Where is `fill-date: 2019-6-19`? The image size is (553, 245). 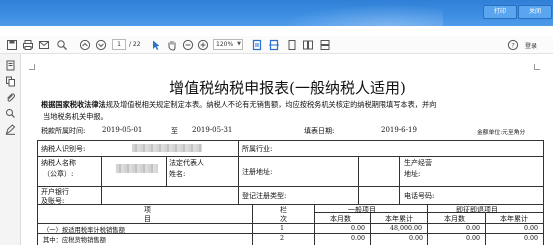
fill-date: 2019-6-19 is located at coordinates (399, 130).